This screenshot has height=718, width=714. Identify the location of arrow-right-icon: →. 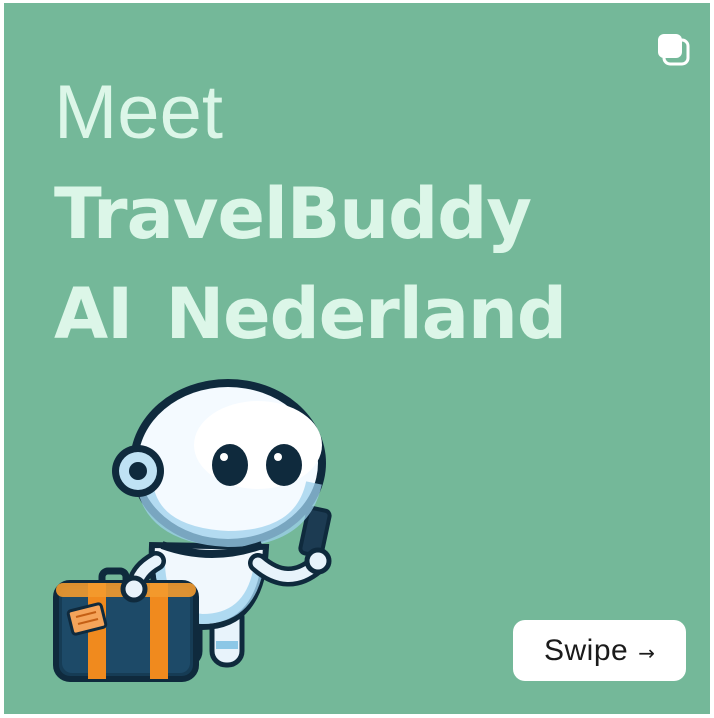
(646, 652).